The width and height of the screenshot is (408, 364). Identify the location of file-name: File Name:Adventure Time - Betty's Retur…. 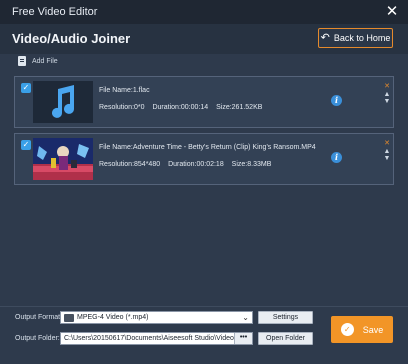
(207, 147).